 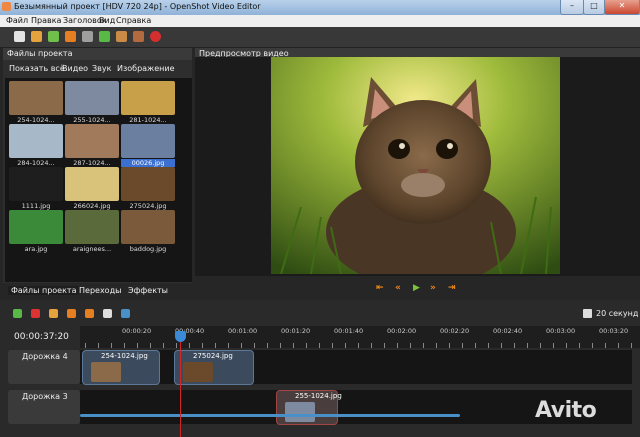 What do you see at coordinates (594, 7) in the screenshot?
I see `maximize-button: □` at bounding box center [594, 7].